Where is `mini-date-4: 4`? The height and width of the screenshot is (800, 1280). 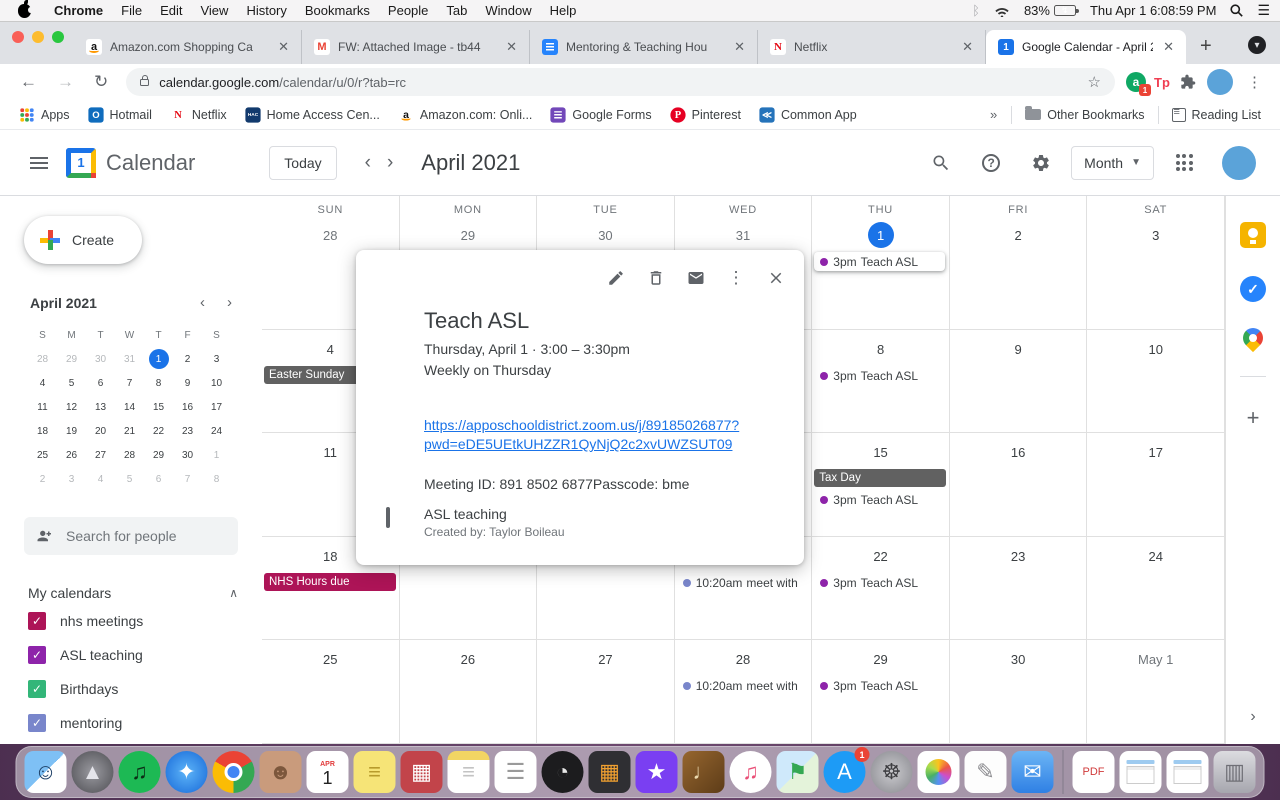 mini-date-4: 4 is located at coordinates (42, 383).